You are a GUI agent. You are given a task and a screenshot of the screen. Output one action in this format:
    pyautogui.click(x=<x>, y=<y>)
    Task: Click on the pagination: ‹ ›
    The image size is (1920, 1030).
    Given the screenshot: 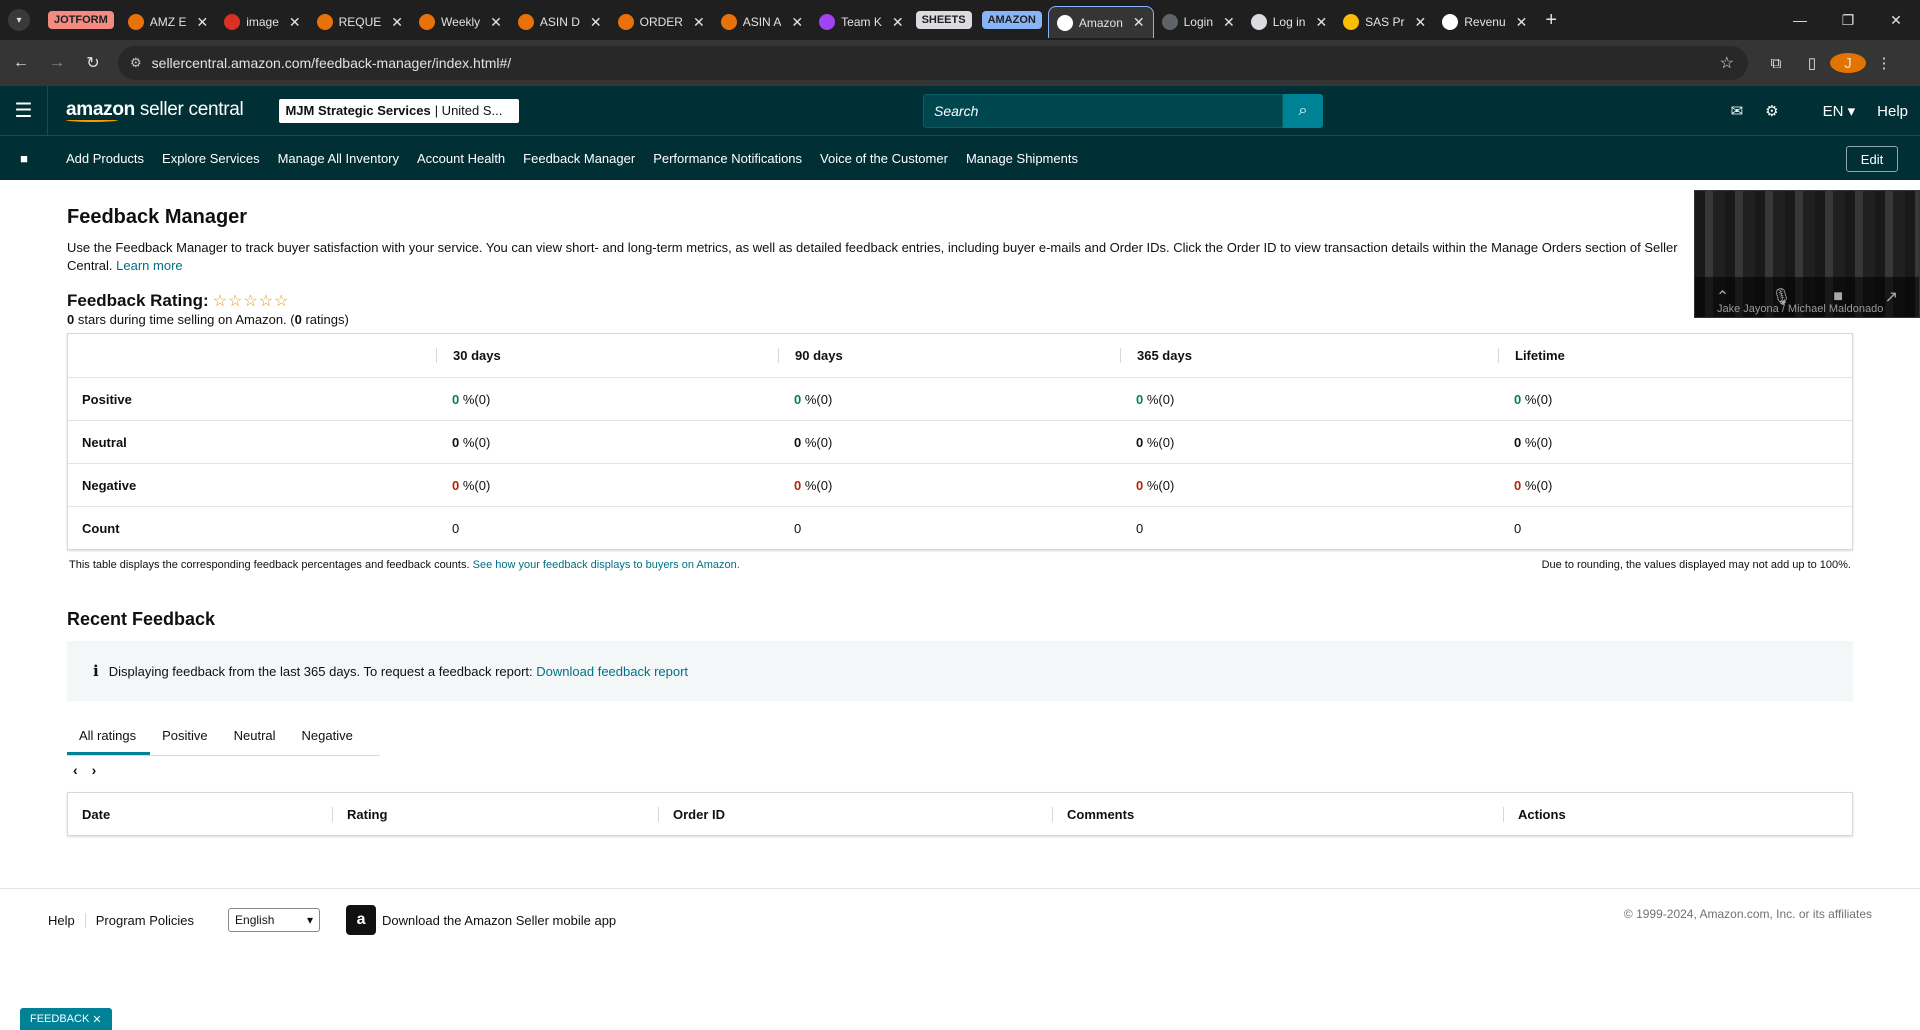 What is the action you would take?
    pyautogui.click(x=960, y=770)
    